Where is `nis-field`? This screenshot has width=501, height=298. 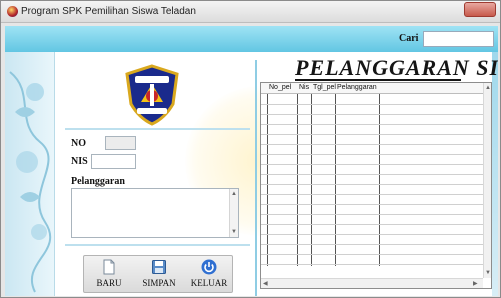
nis-field is located at coordinates (113, 161).